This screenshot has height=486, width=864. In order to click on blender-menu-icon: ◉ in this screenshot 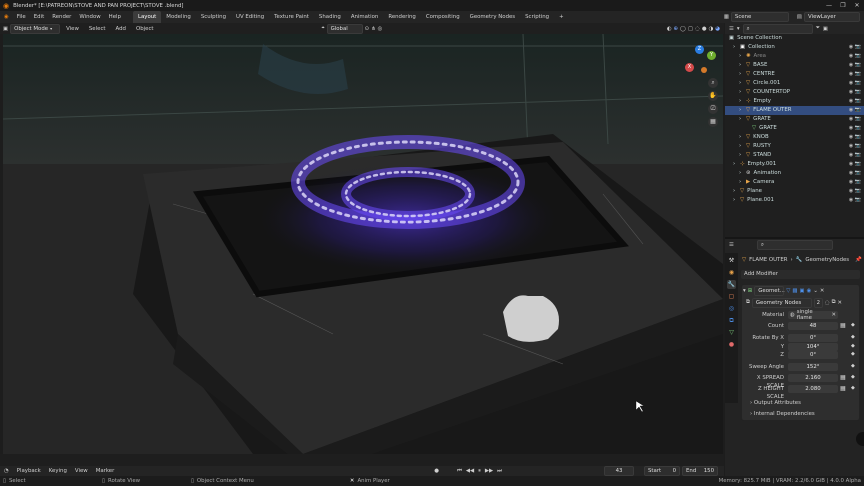, I will do `click(6, 17)`.